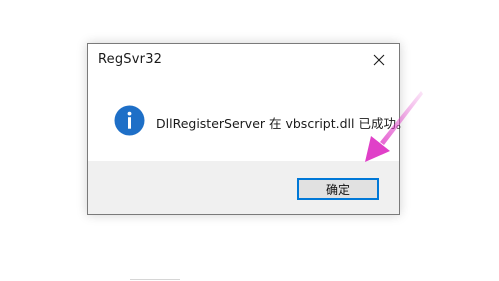  Describe the element at coordinates (129, 120) in the screenshot. I see `info-icon` at that location.